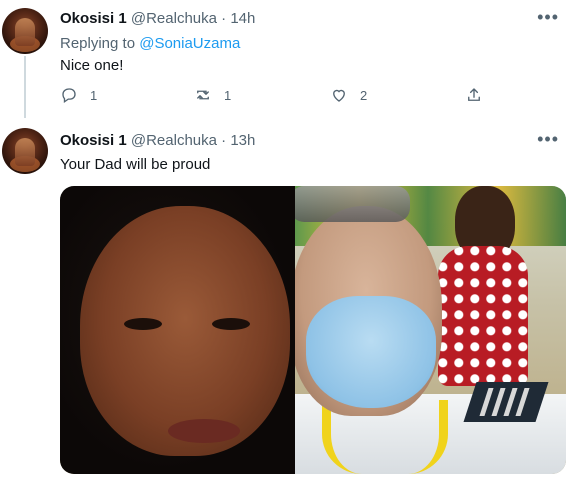  I want to click on tweet-header: Okosisi 1 @Realchuka · 14h, so click(157, 18).